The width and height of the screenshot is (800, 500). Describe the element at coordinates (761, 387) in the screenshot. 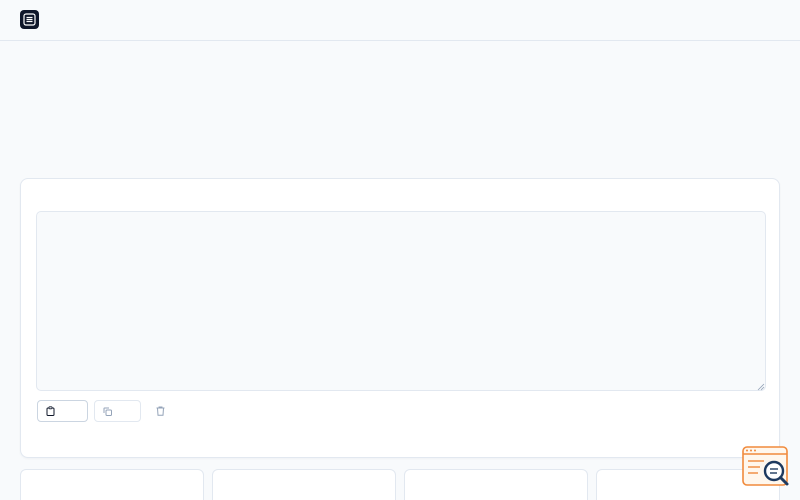

I see `resize-handle-icon` at that location.